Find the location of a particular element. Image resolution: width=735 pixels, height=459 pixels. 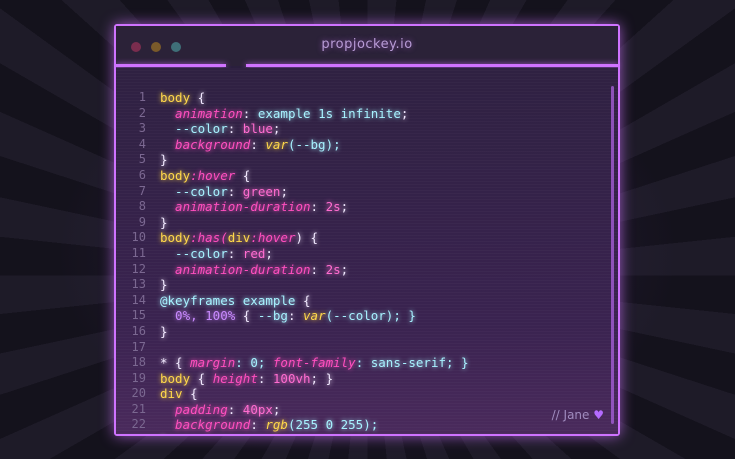

code-token: 40px is located at coordinates (257, 409).